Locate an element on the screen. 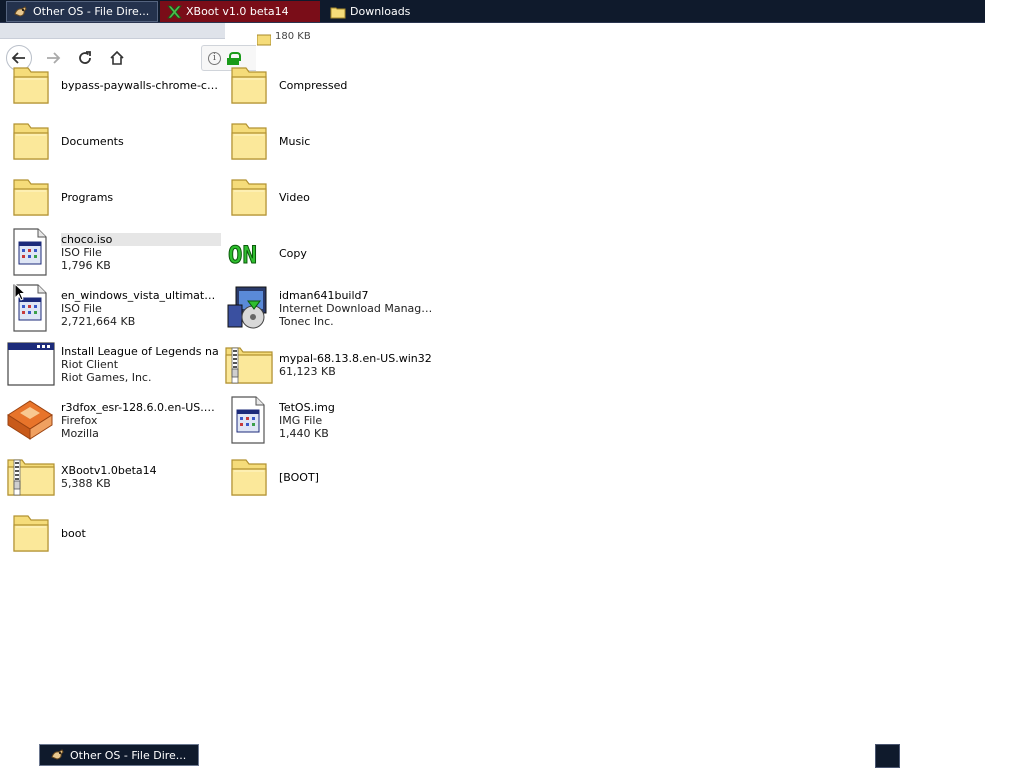 This screenshot has height=768, width=1024. file-item-detail: Riot Client is located at coordinates (90, 364).